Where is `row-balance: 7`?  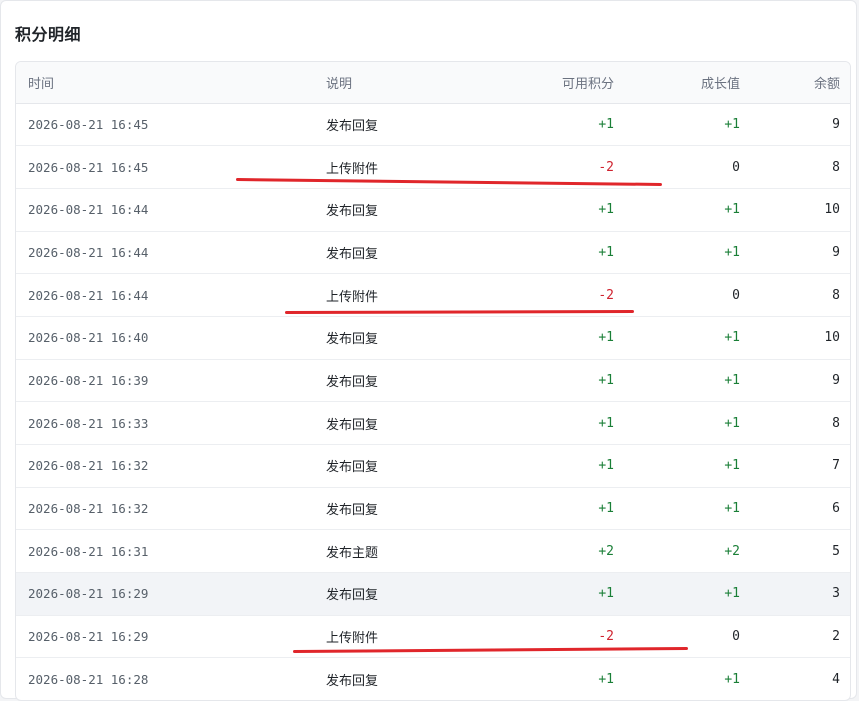
row-balance: 7 is located at coordinates (801, 466).